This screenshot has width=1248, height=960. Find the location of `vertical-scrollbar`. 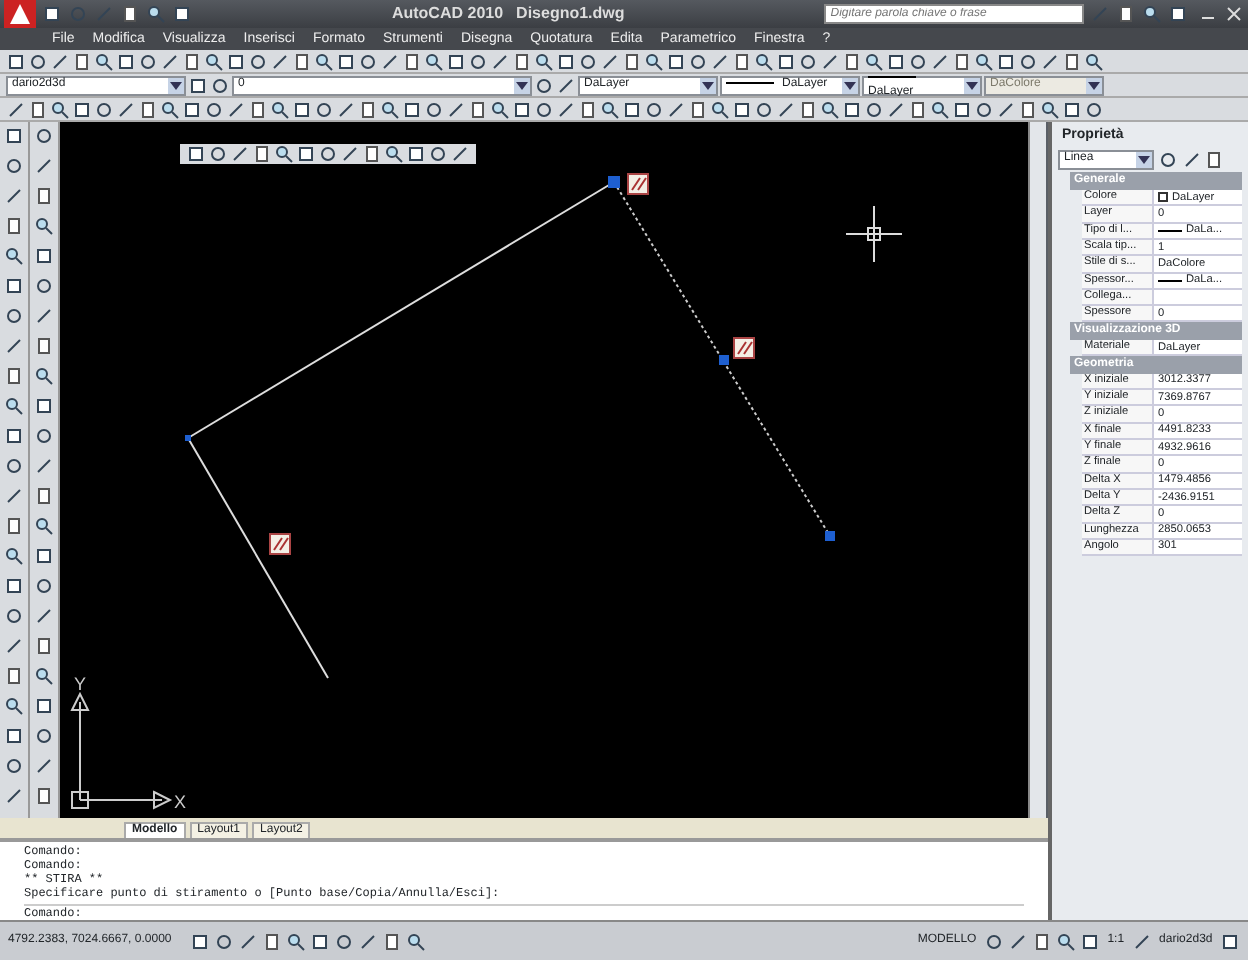

vertical-scrollbar is located at coordinates (1037, 470).